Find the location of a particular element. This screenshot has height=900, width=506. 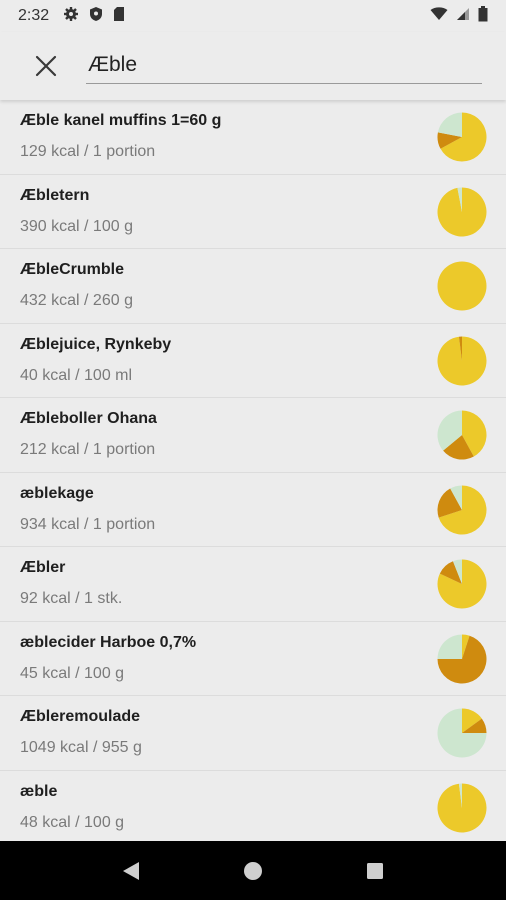

back-icon is located at coordinates (131, 870).